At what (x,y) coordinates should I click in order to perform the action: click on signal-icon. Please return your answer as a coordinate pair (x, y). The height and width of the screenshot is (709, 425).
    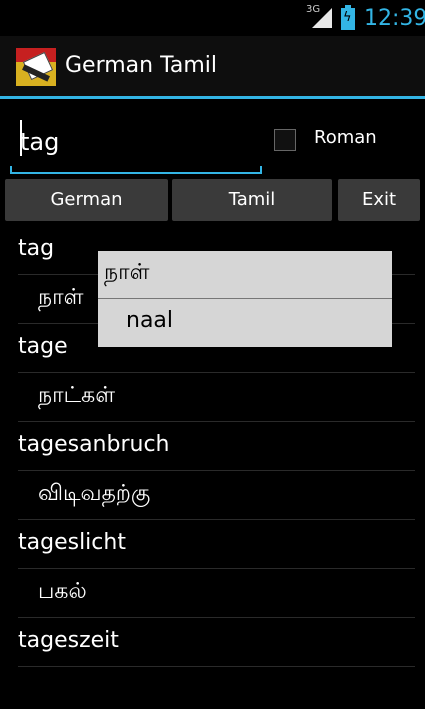
    Looking at the image, I should click on (322, 18).